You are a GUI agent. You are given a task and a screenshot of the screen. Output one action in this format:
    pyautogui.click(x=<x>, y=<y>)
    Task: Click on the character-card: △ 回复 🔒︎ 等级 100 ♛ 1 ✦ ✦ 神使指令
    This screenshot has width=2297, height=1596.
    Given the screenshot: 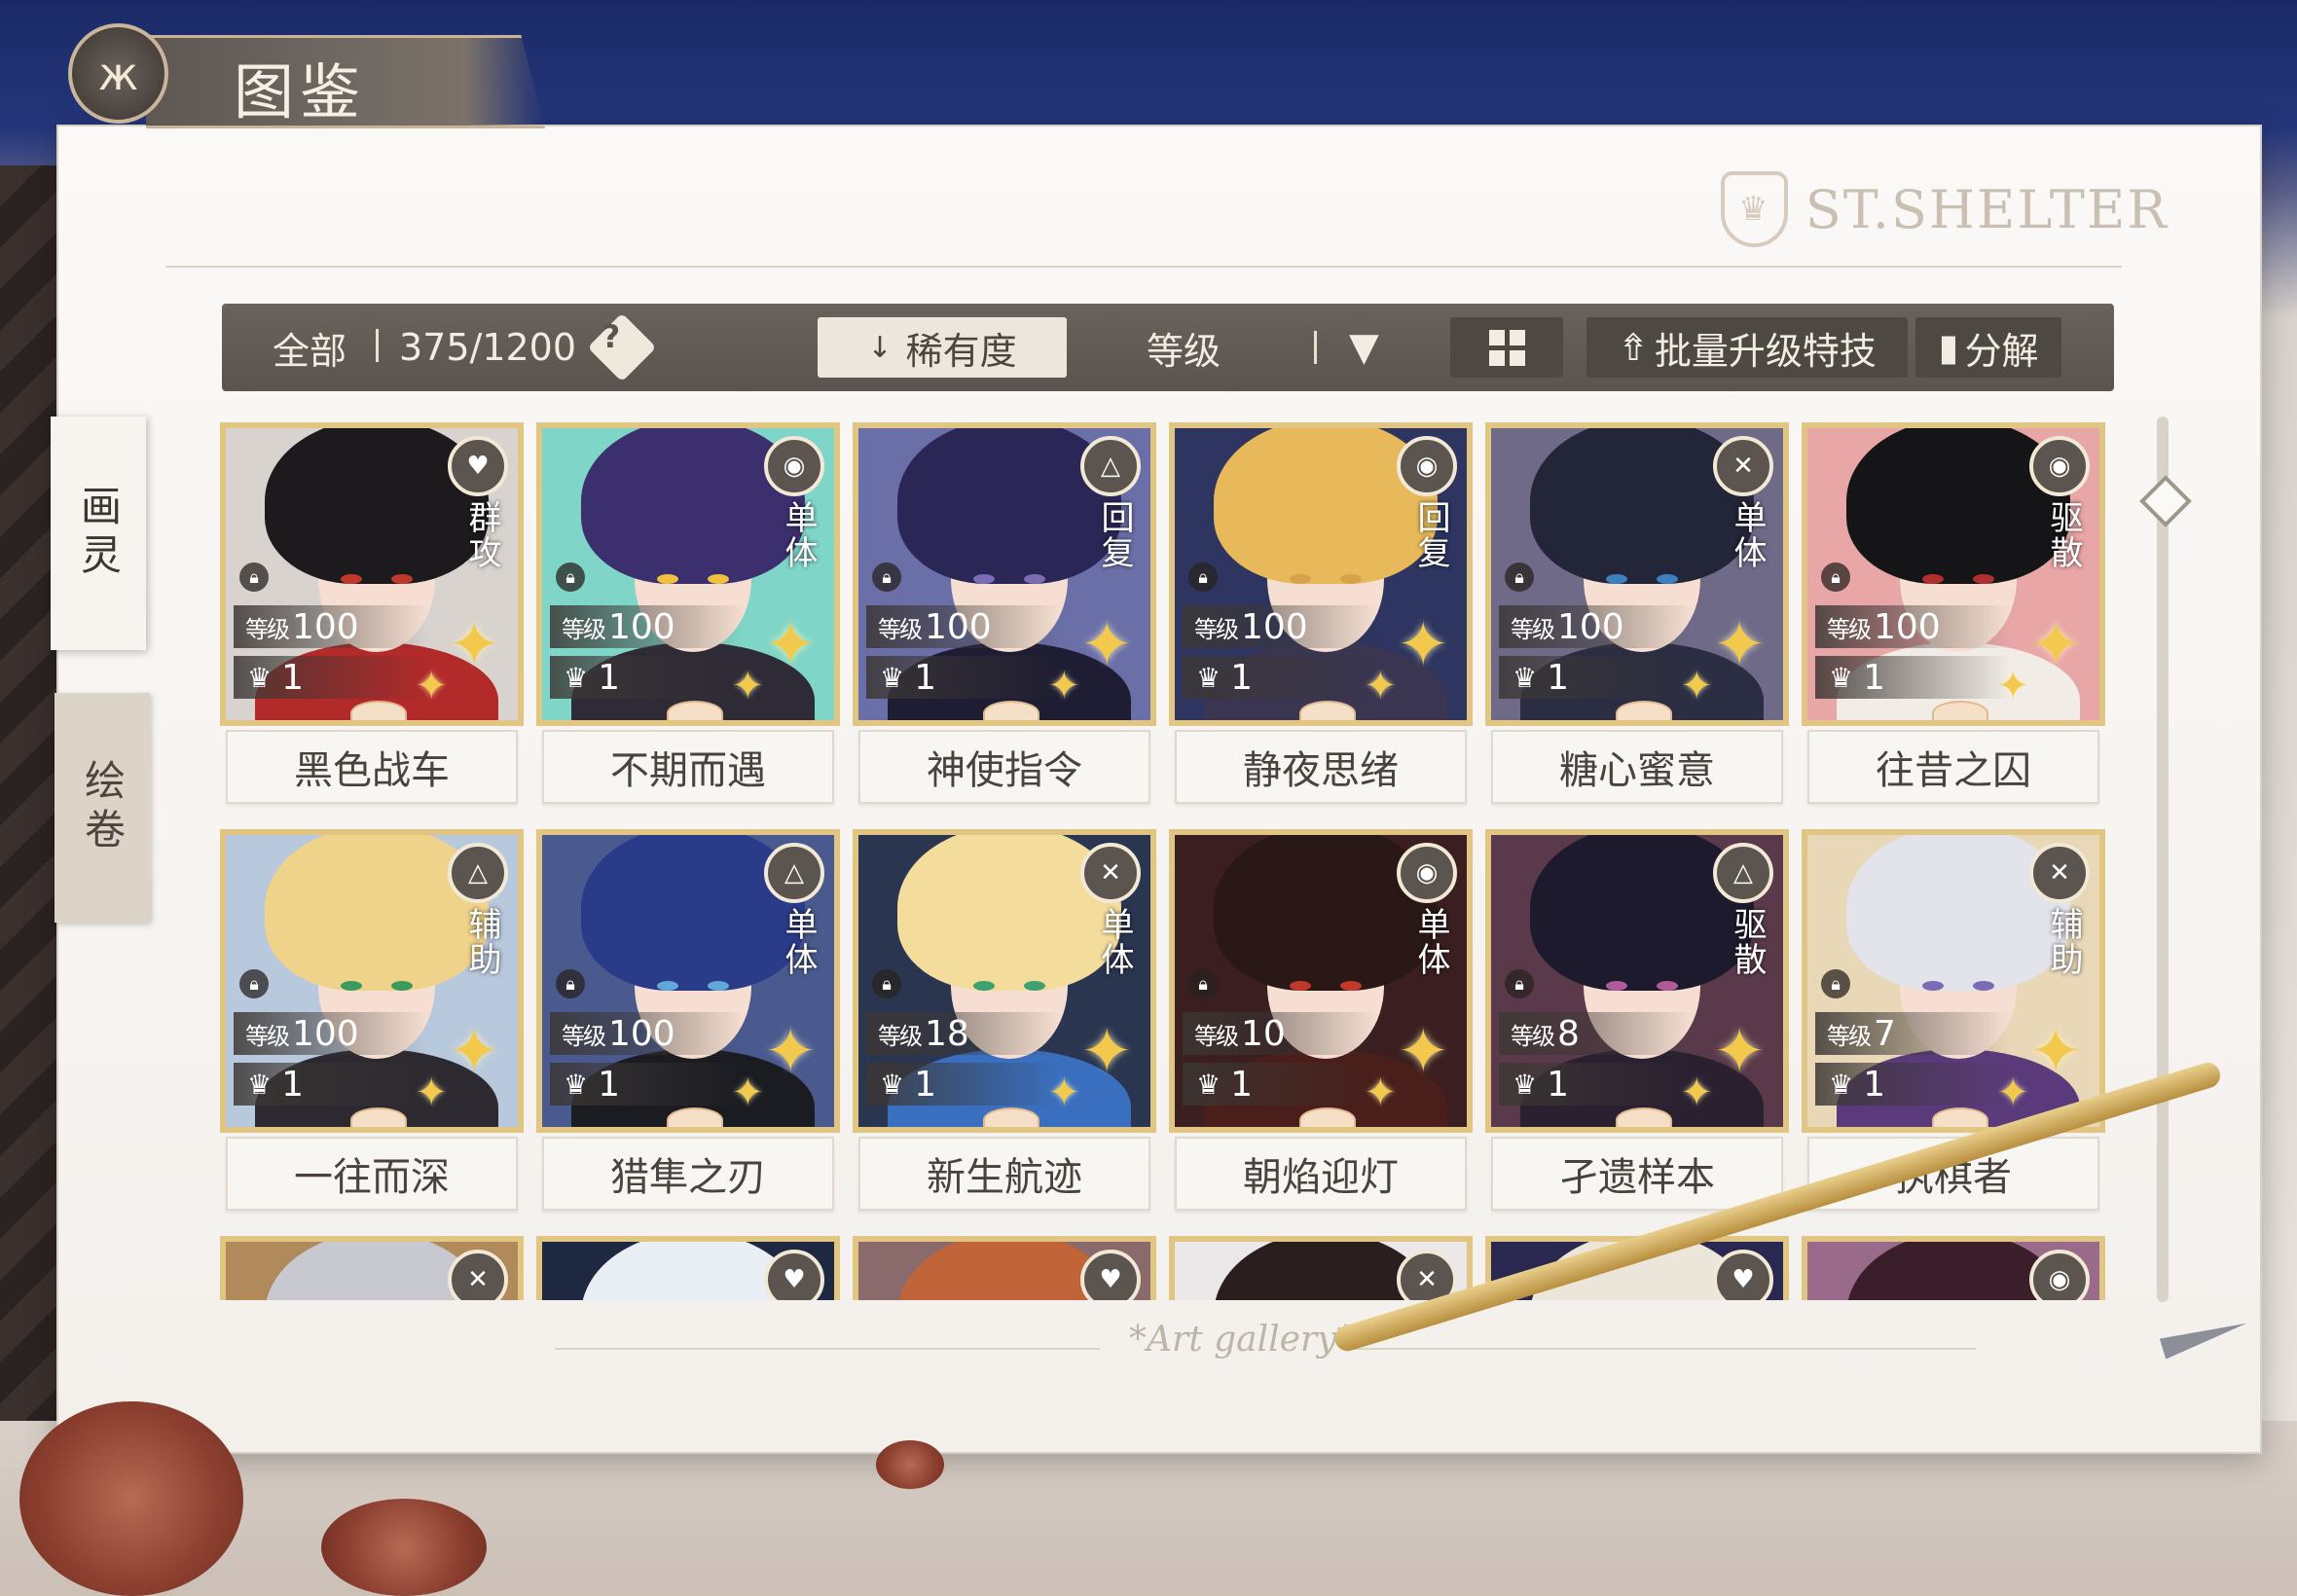 What is the action you would take?
    pyautogui.click(x=1004, y=613)
    